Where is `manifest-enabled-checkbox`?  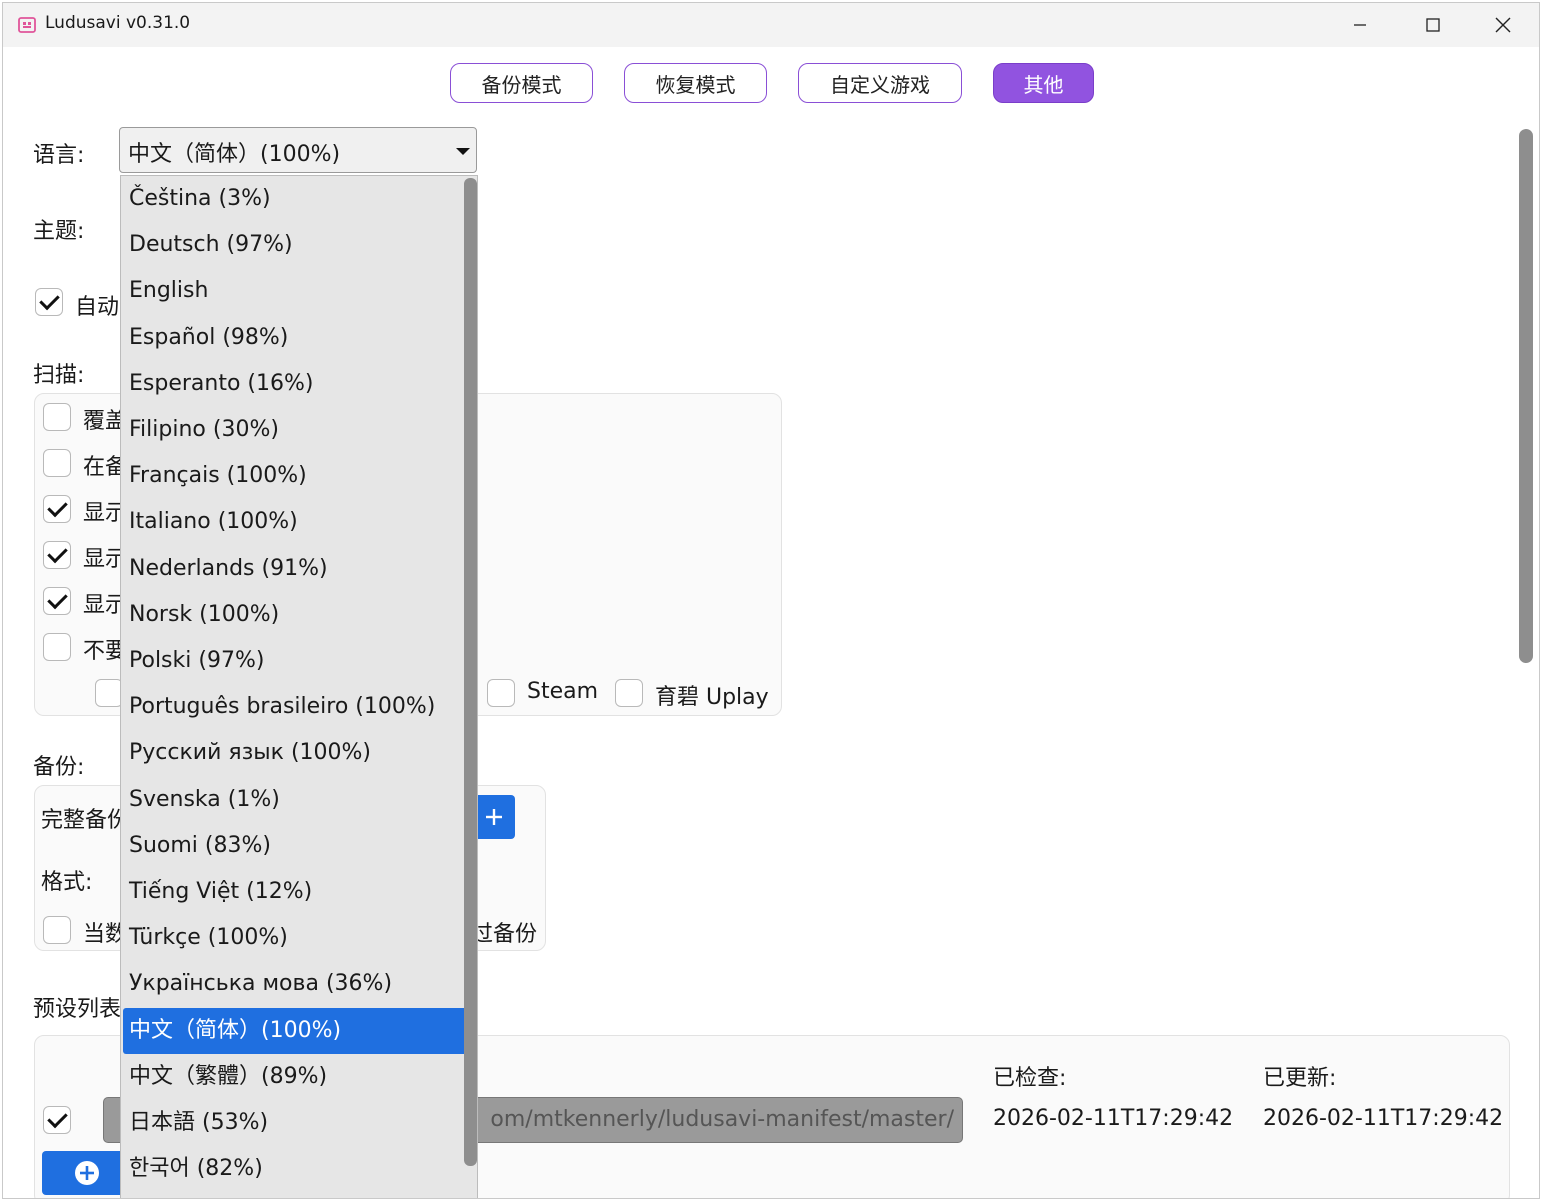
manifest-enabled-checkbox is located at coordinates (57, 1120).